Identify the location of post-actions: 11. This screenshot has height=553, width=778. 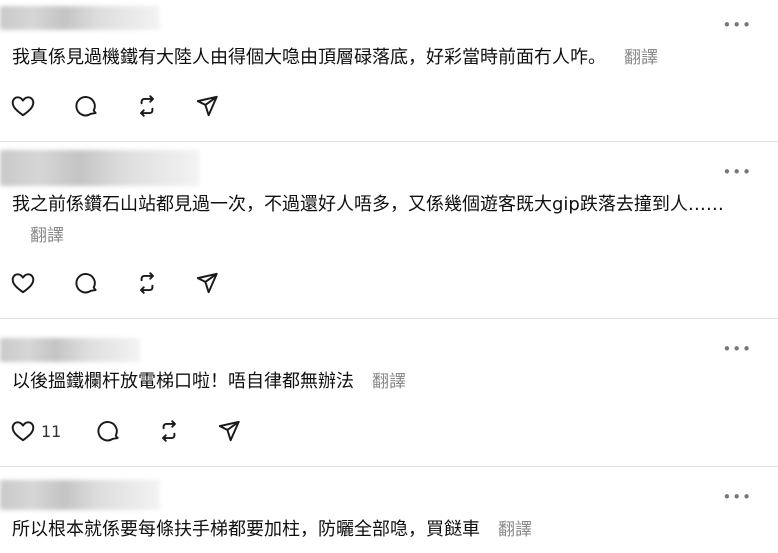
(126, 431).